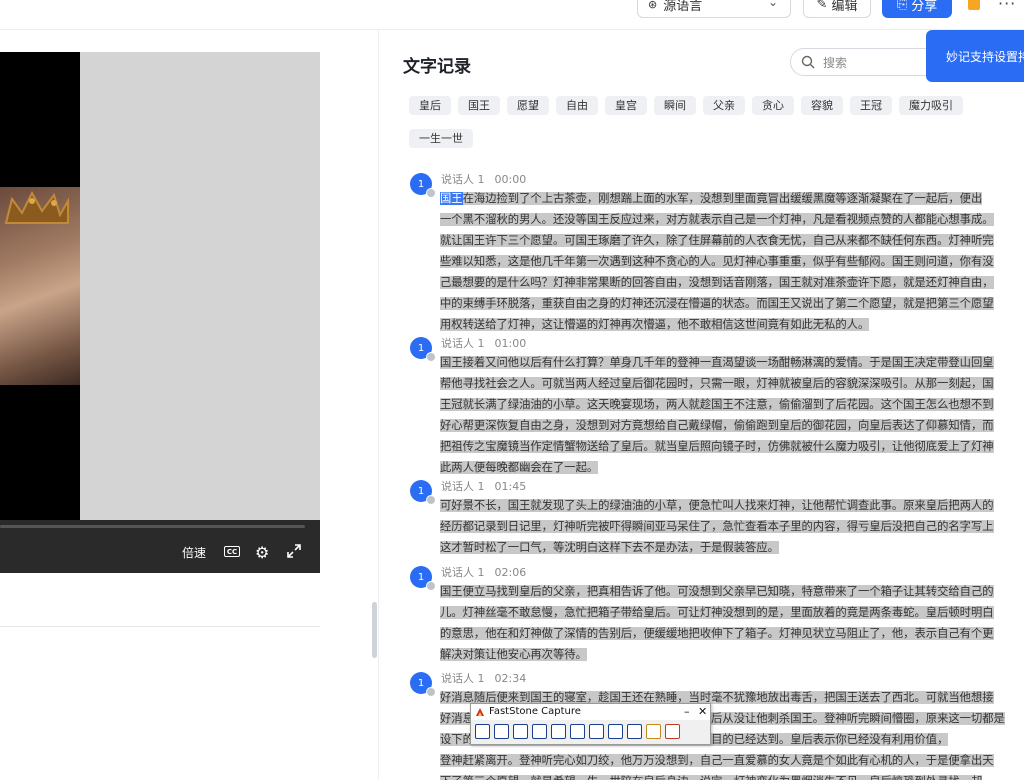 The image size is (1024, 780). Describe the element at coordinates (732, 467) in the screenshot. I see `transcript-line: 此两人便每晚都幽会在了一起。` at that location.